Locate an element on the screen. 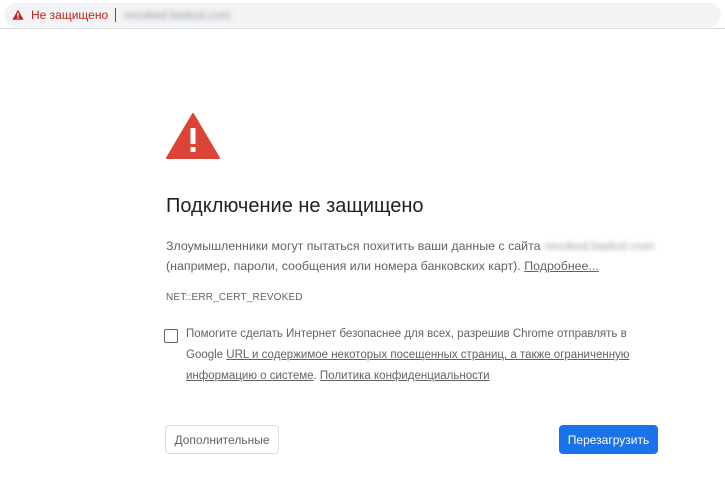 This screenshot has height=487, width=725. omnibox-url: revoked.badssl.com is located at coordinates (177, 15).